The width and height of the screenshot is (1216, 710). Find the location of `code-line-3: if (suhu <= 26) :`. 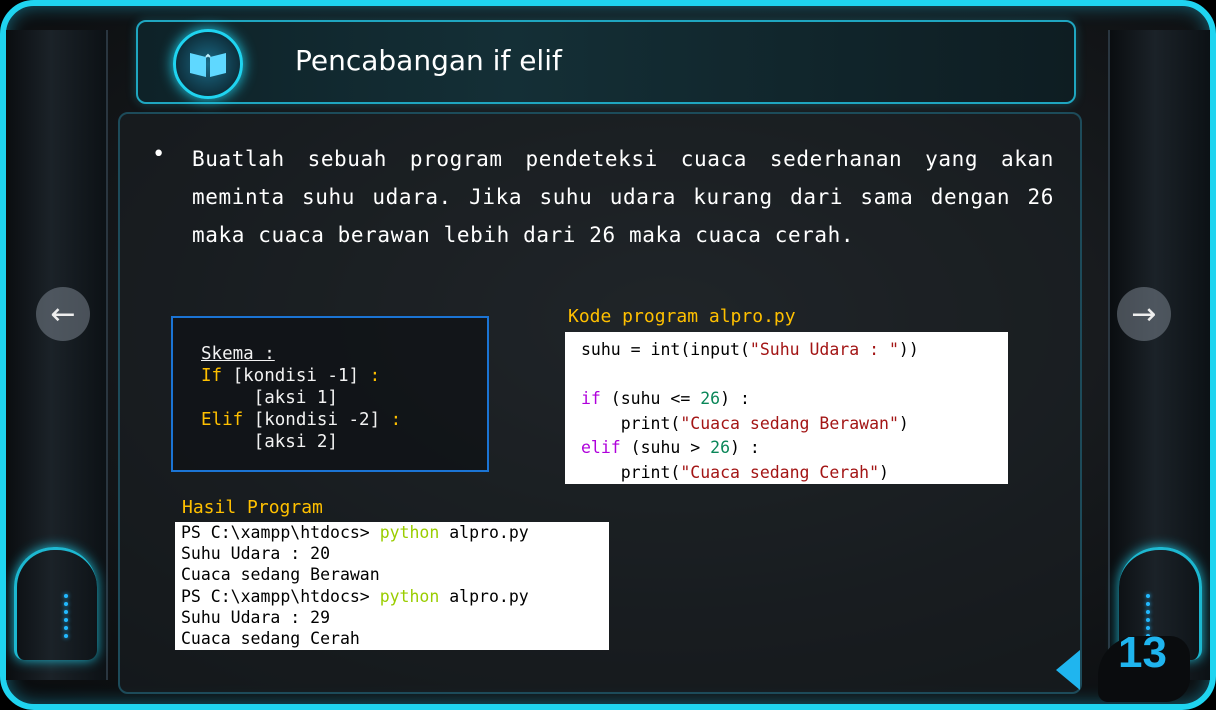

code-line-3: if (suhu <= 26) : is located at coordinates (665, 398).